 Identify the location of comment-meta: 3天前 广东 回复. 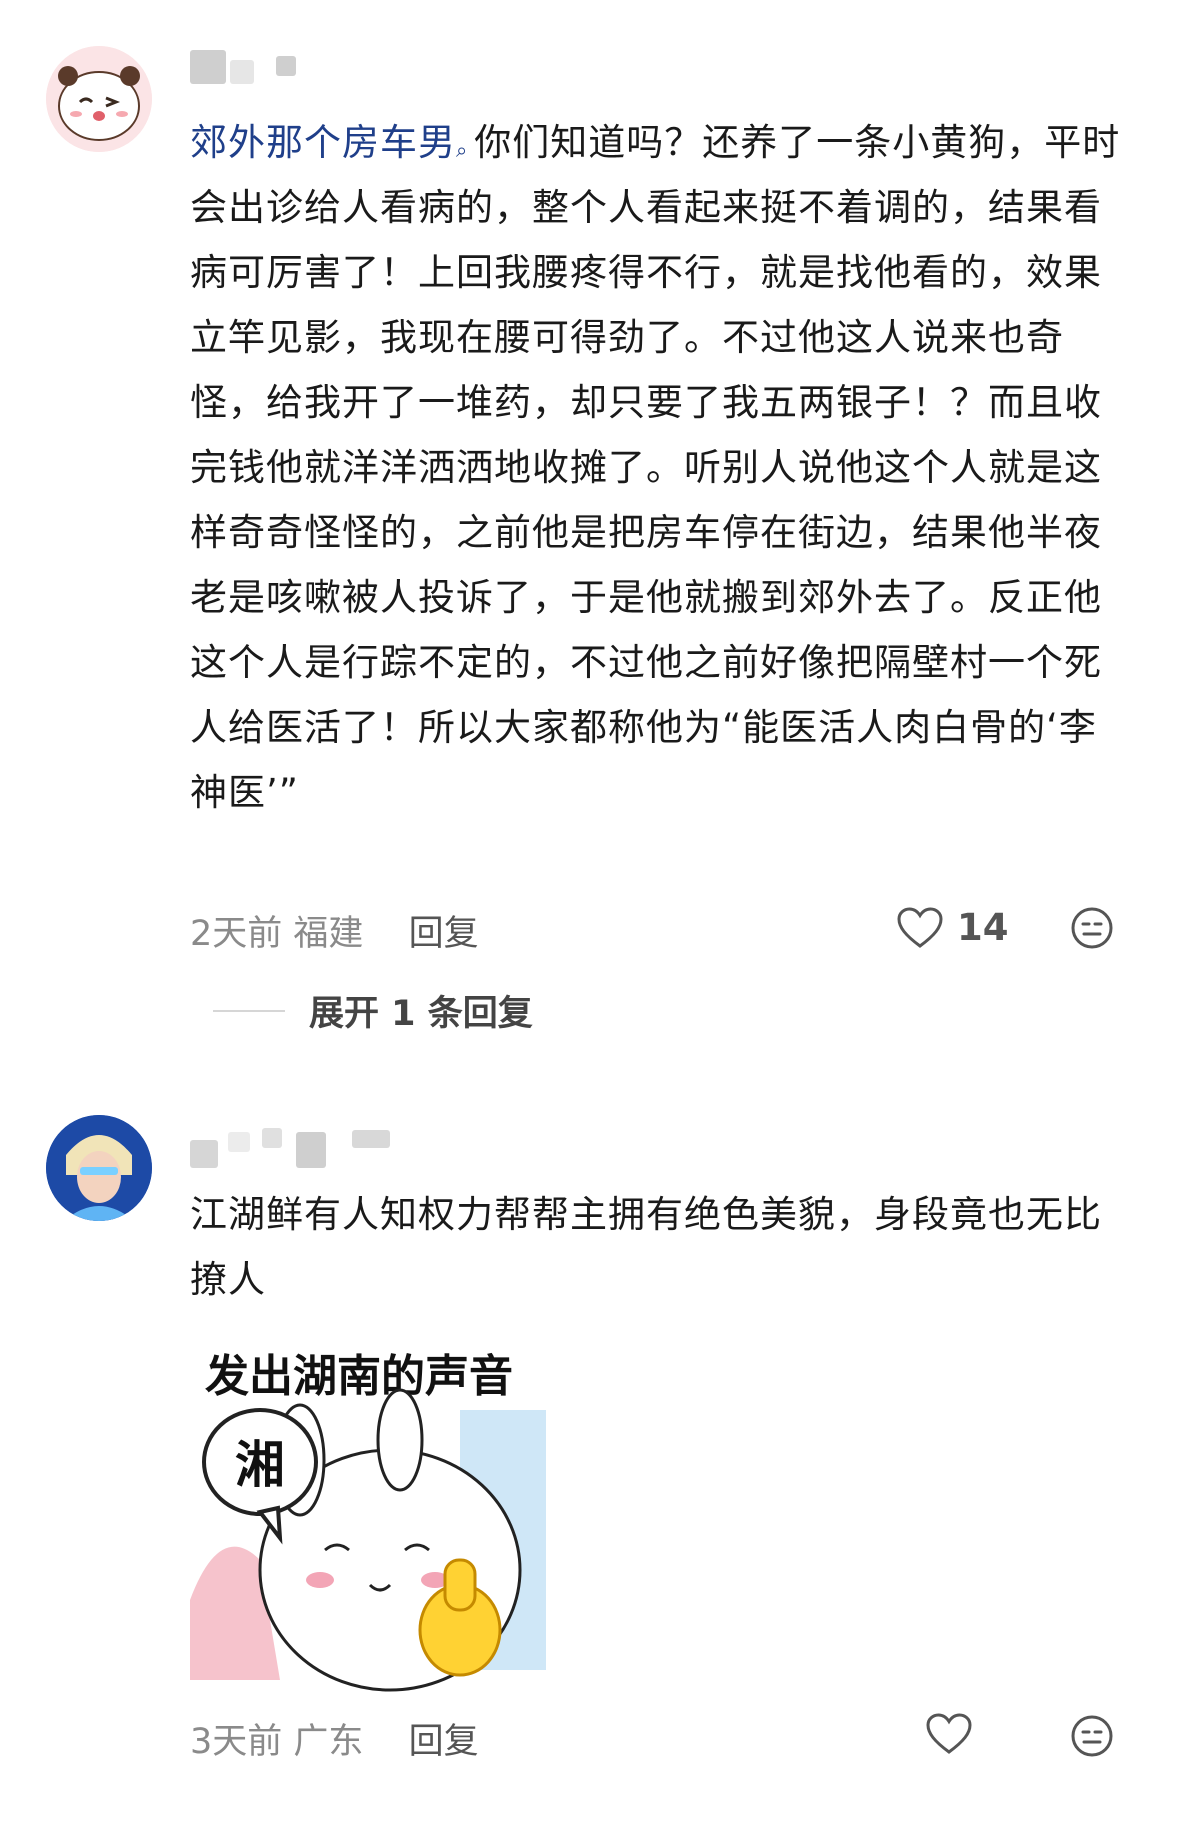
(334, 1738).